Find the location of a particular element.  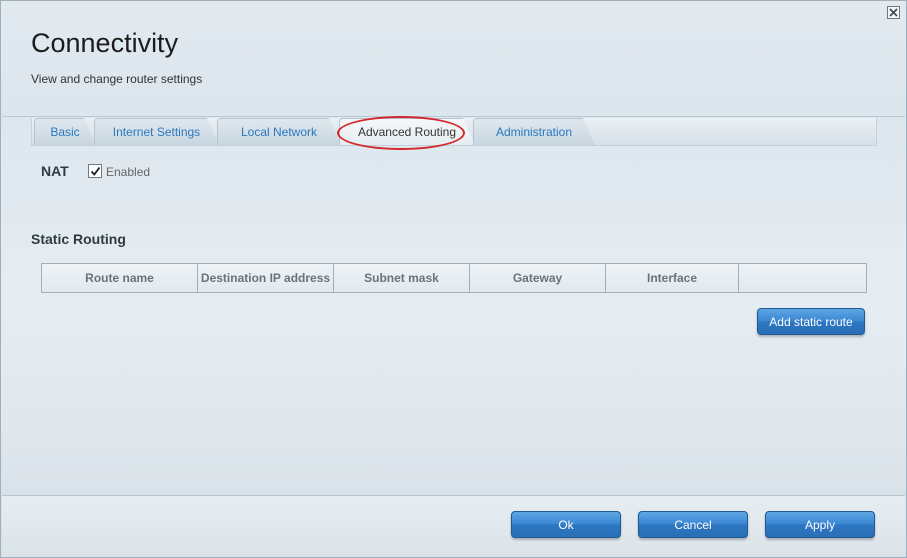

tab-label: Local Network is located at coordinates (279, 132).